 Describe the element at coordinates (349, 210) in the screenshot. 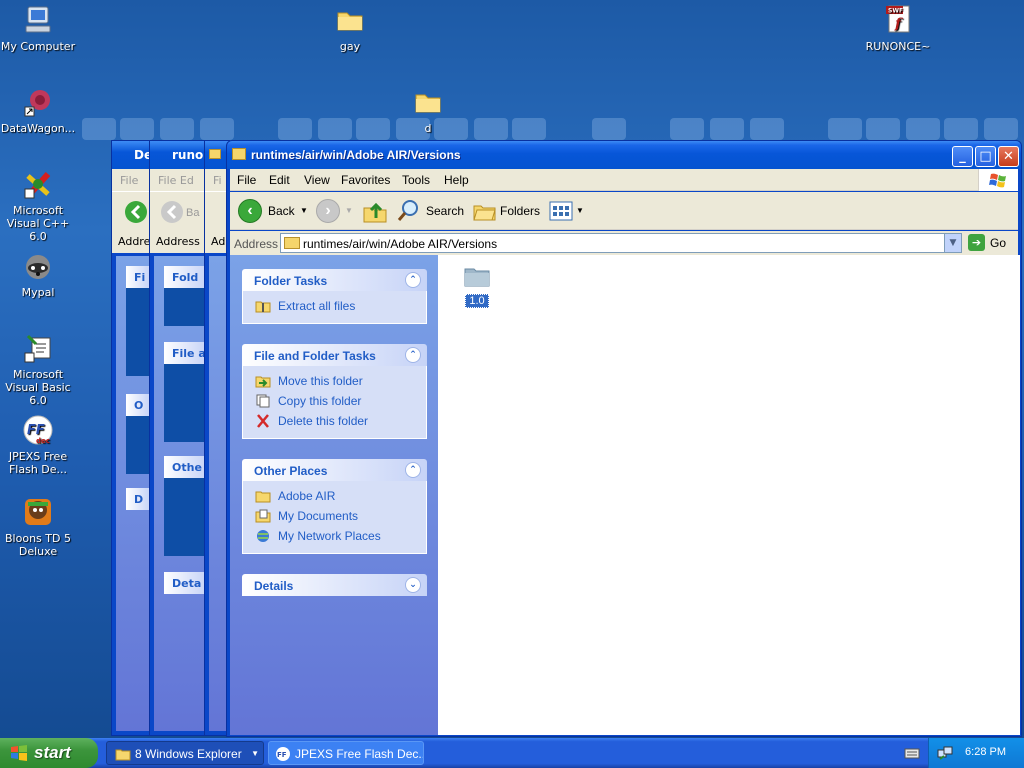

I see `forward-dropdown-icon: ▼` at that location.